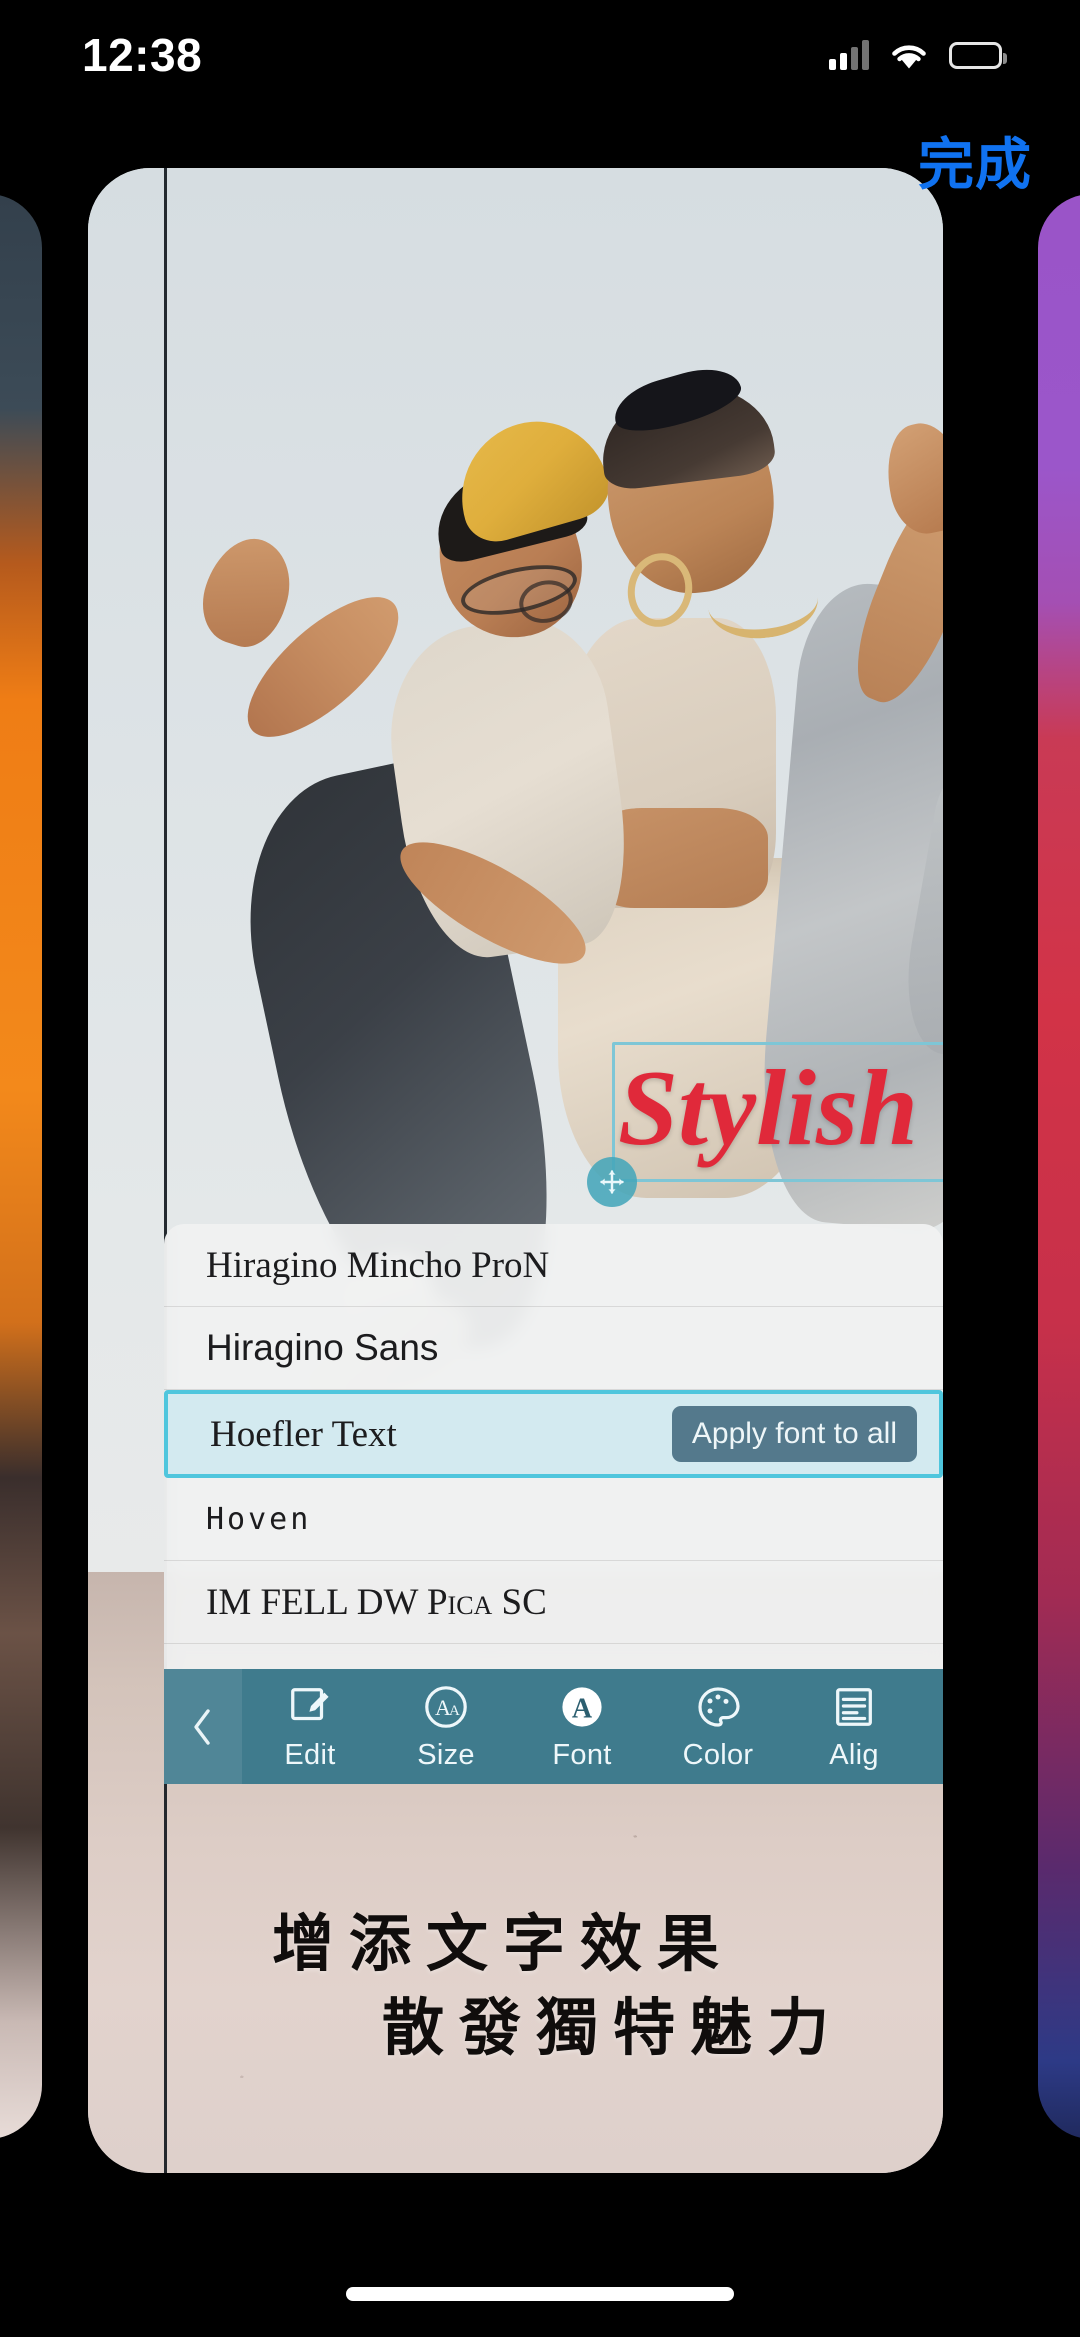  I want to click on canvas-caption: 增添文字效果 散發獨特魅力, so click(553, 1978).